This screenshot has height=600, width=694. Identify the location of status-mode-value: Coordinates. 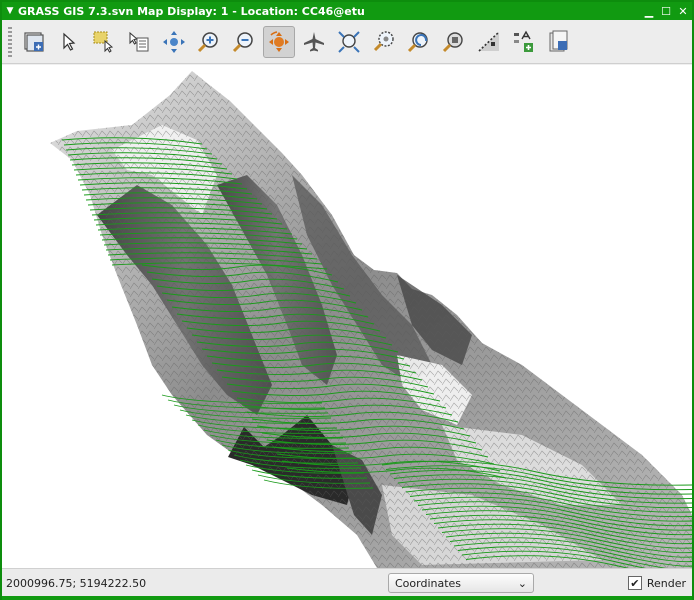
(428, 583).